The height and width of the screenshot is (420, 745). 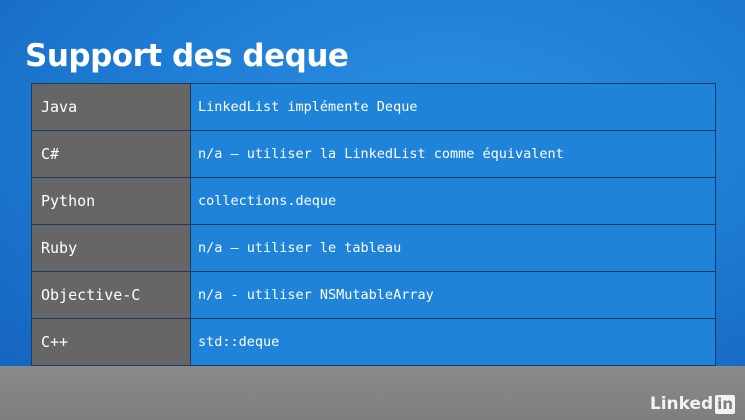 I want to click on linkedin-logo: Linked in, so click(x=692, y=404).